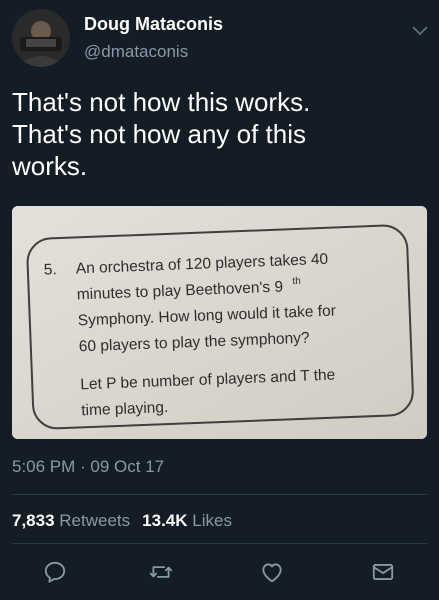 Image resolution: width=439 pixels, height=600 pixels. Describe the element at coordinates (125, 409) in the screenshot. I see `note-line: time playing.` at that location.